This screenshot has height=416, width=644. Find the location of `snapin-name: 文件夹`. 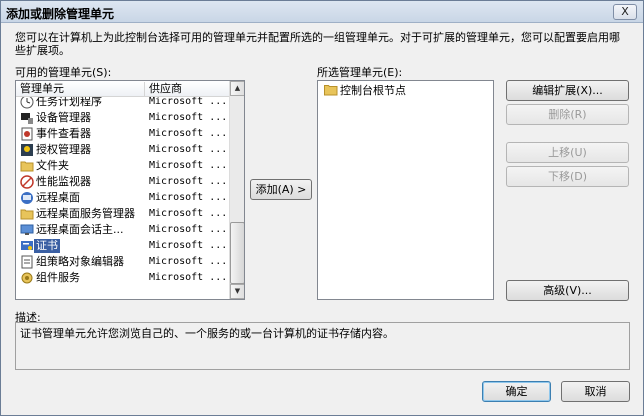

snapin-name: 文件夹 is located at coordinates (52, 165).